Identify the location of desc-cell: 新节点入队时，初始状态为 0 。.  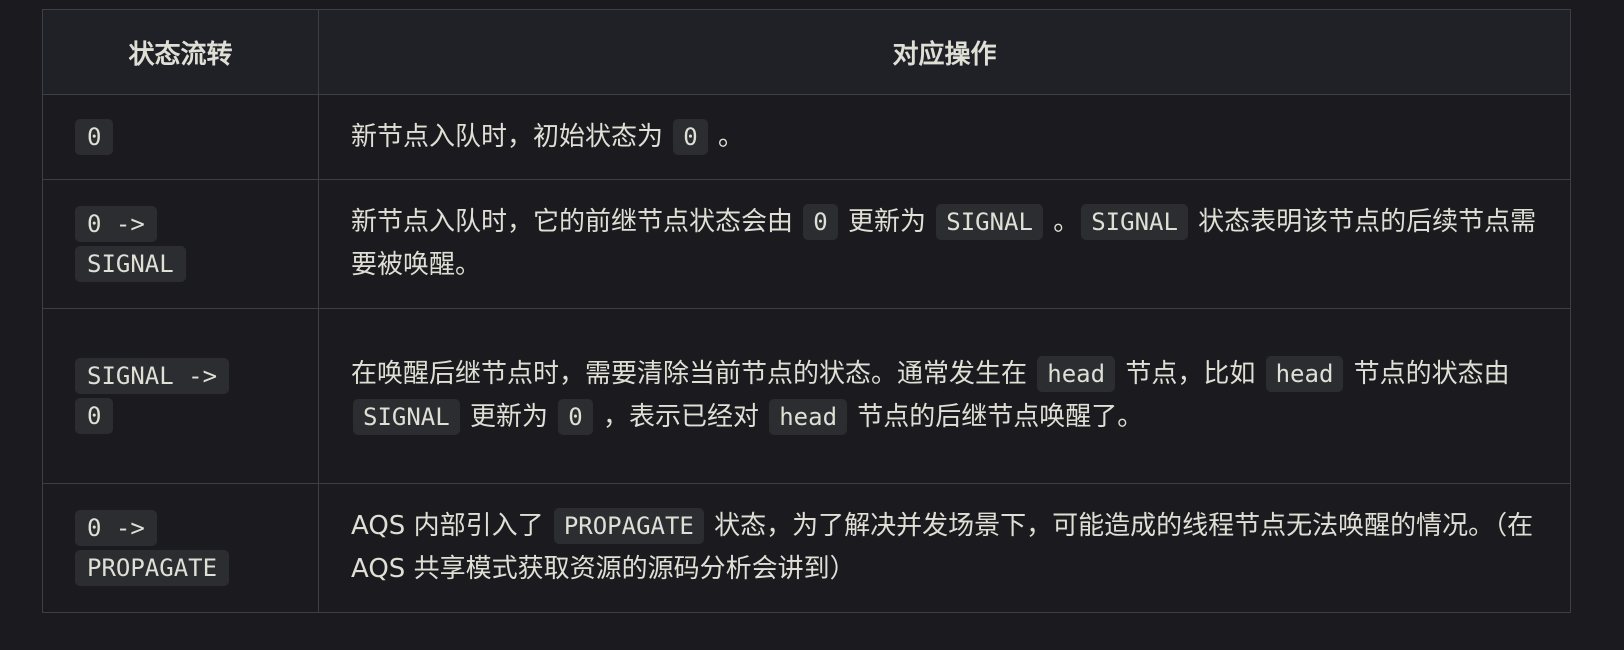
(944, 137).